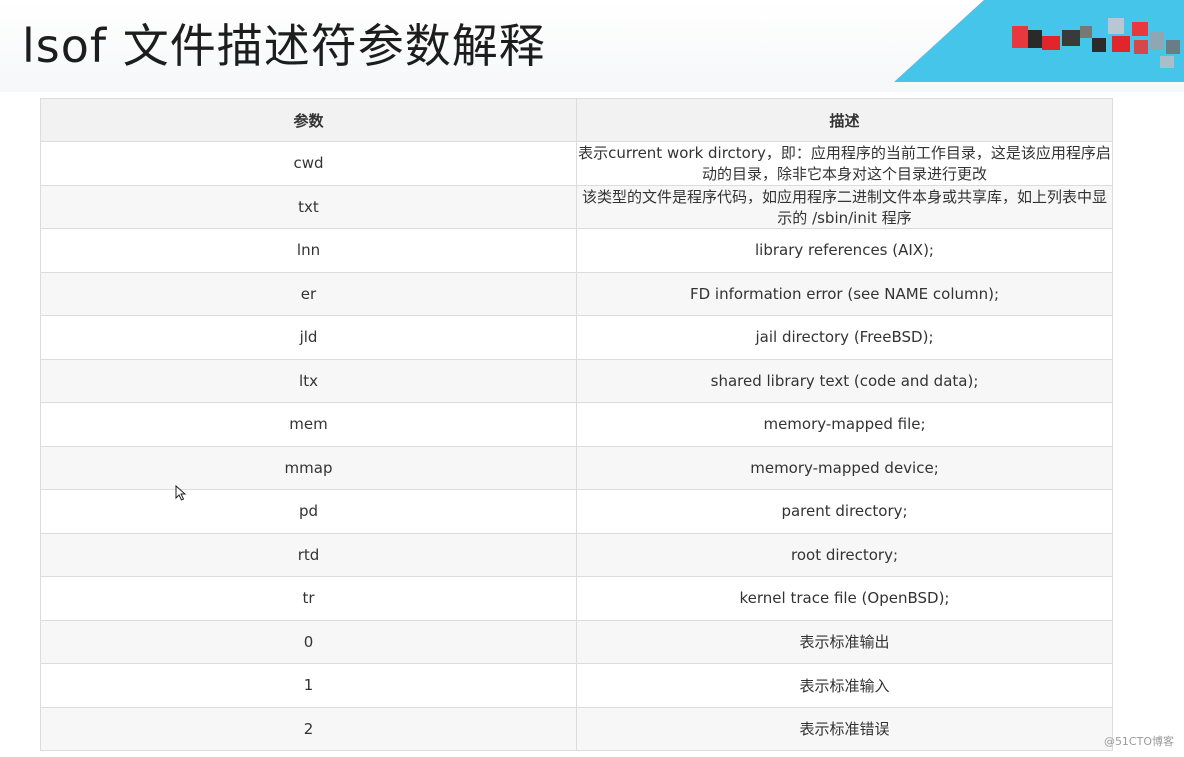  I want to click on cell-desc: shared library text (code and data);, so click(844, 380).